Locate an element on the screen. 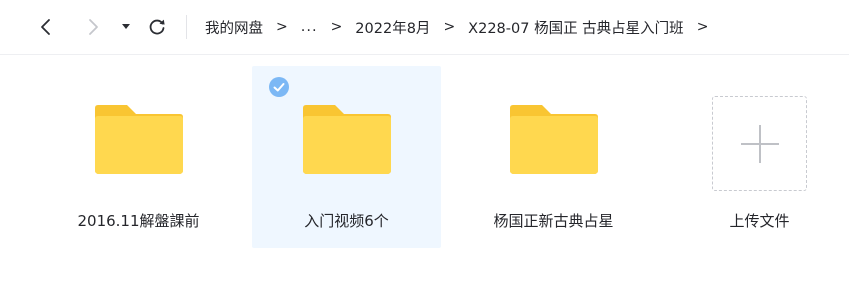  folder-name: 入门视频6个 is located at coordinates (346, 221).